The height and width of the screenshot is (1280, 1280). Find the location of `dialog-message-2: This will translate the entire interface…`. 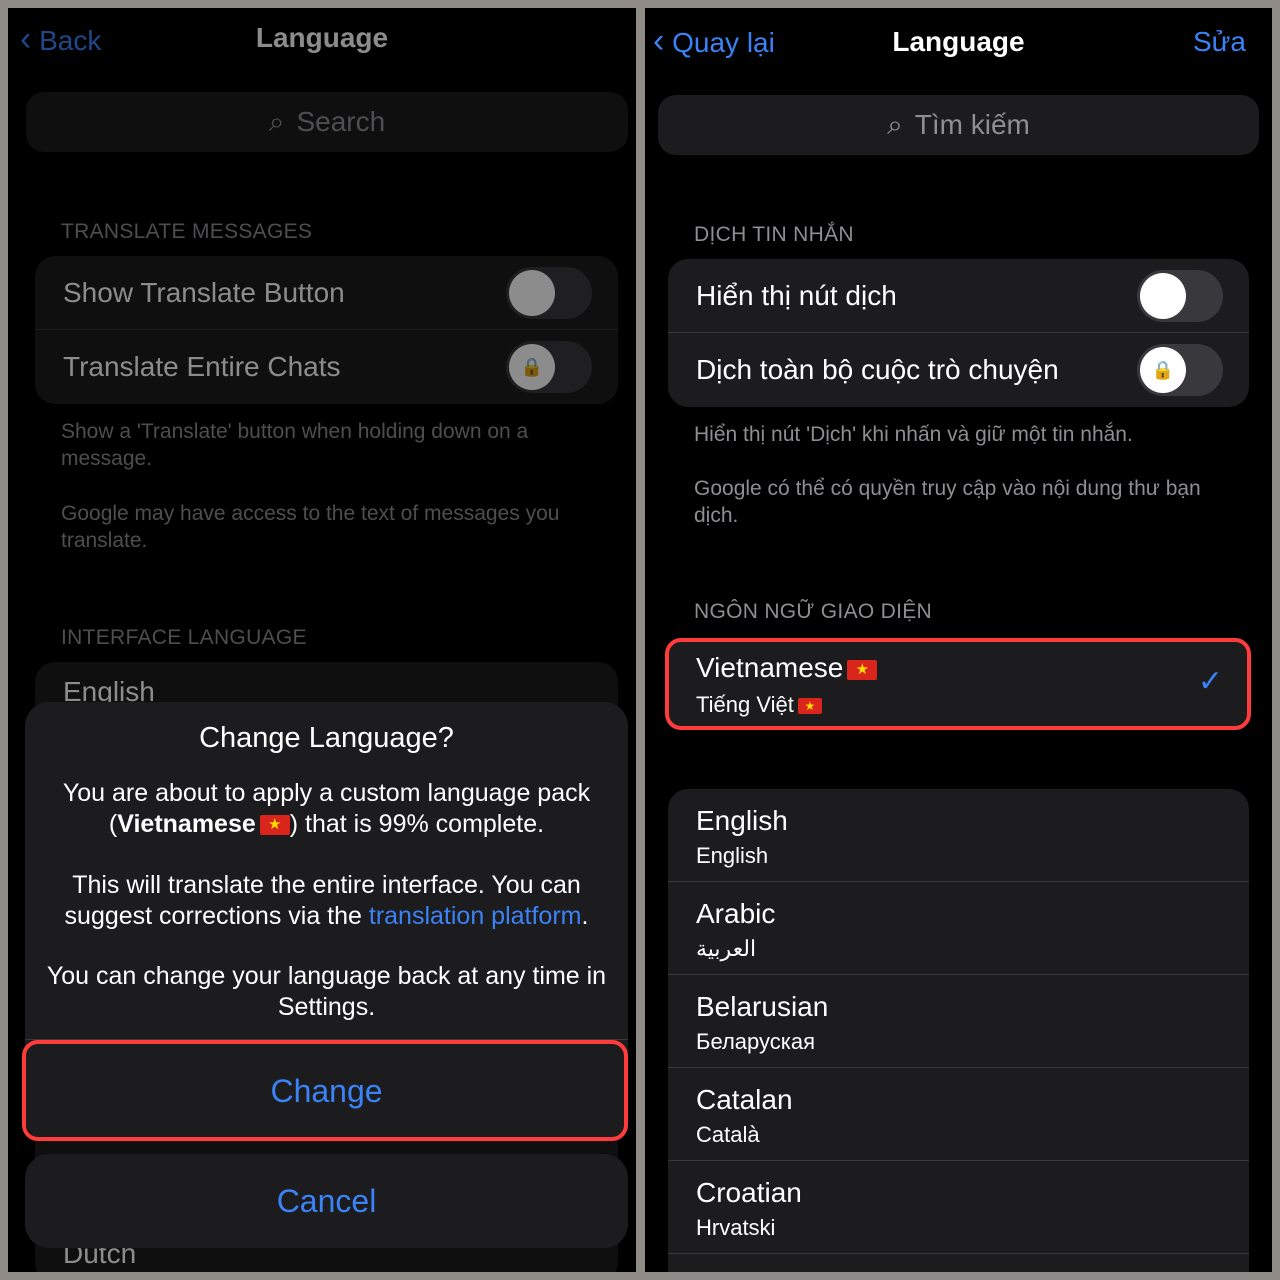

dialog-message-2: This will translate the entire interface… is located at coordinates (326, 901).